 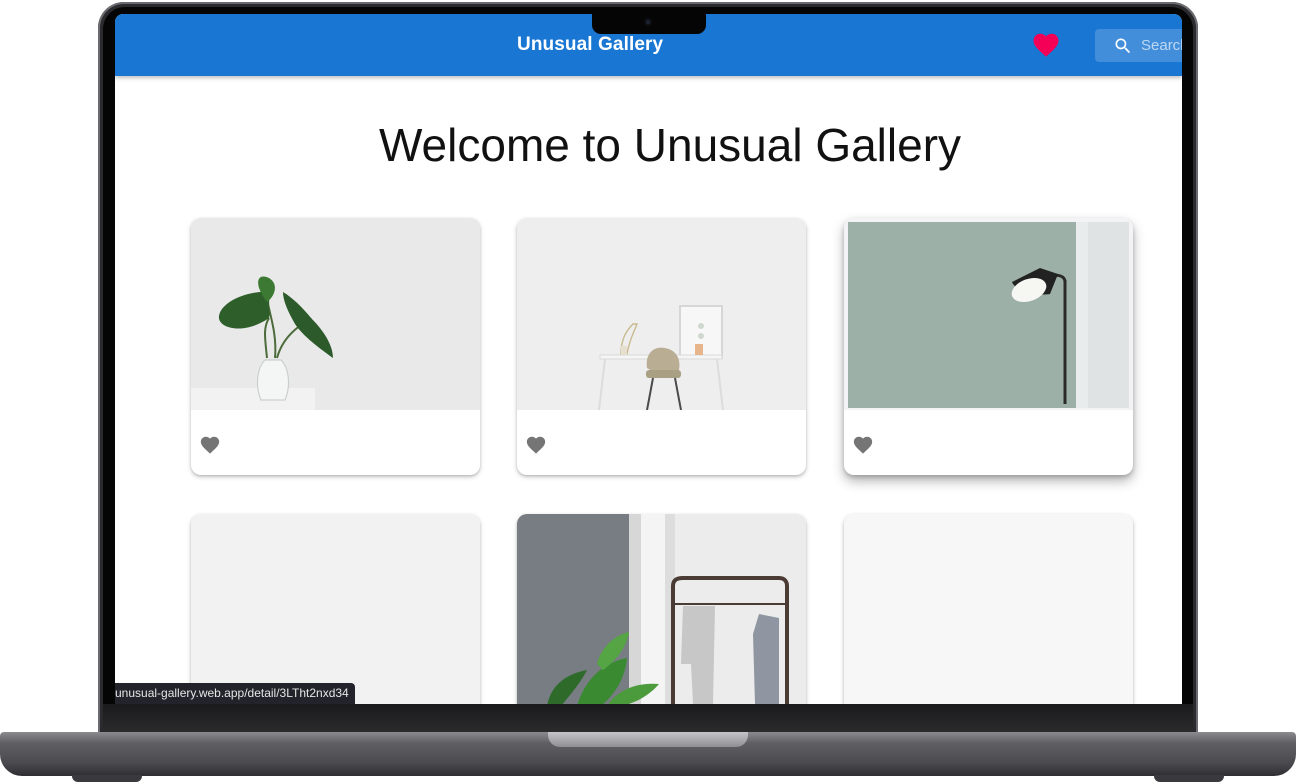 I want to click on floor-lamp-photo, so click(x=988, y=314).